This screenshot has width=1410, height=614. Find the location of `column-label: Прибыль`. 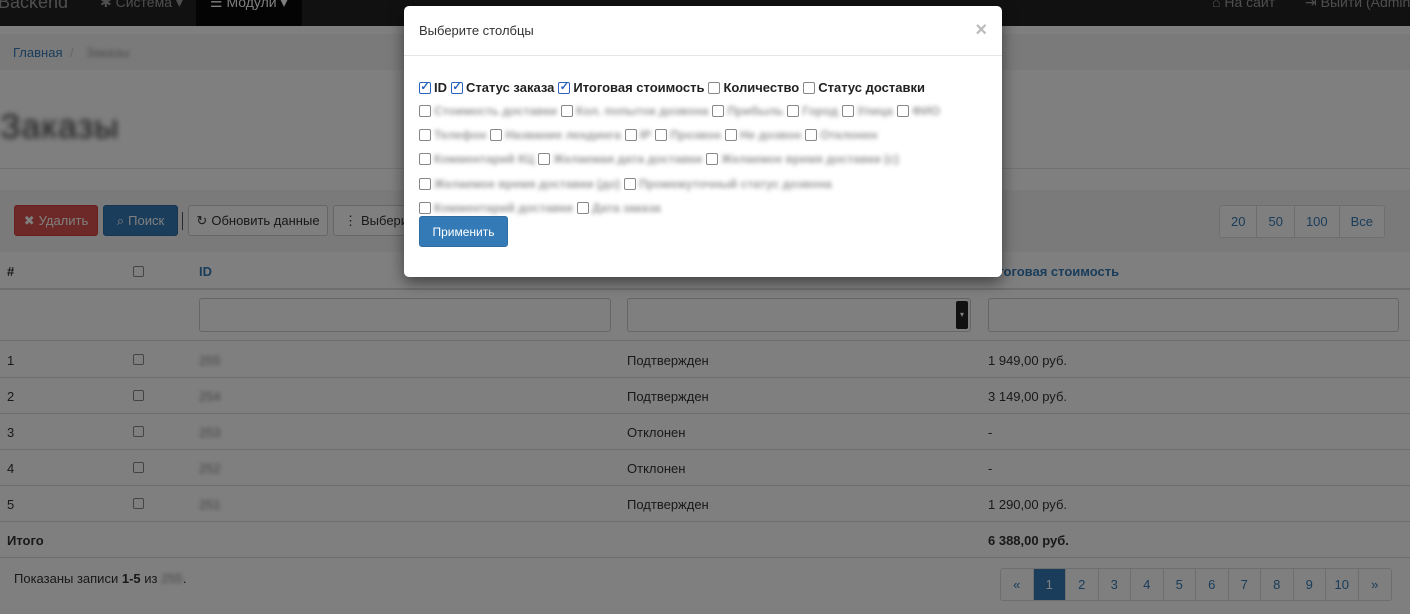

column-label: Прибыль is located at coordinates (755, 111).